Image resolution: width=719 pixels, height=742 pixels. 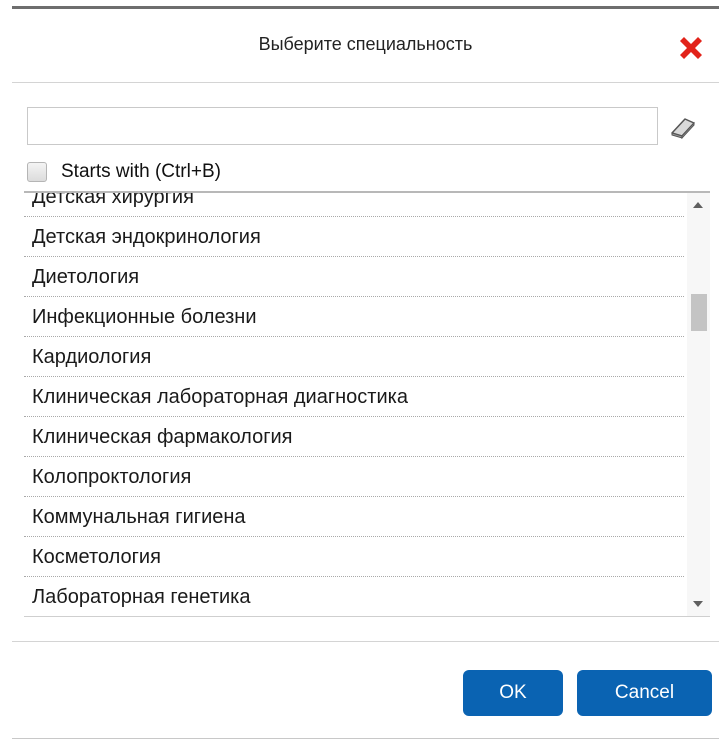 I want to click on close-icon, so click(x=691, y=48).